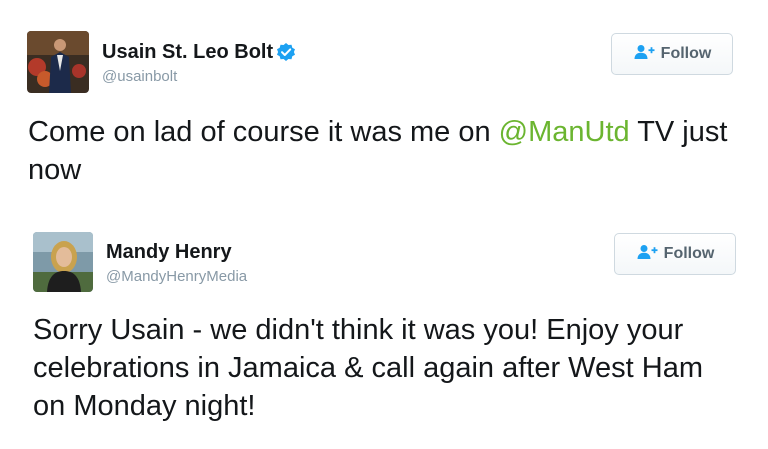 This screenshot has height=449, width=768. Describe the element at coordinates (63, 262) in the screenshot. I see `avatar-mandy-henry` at that location.